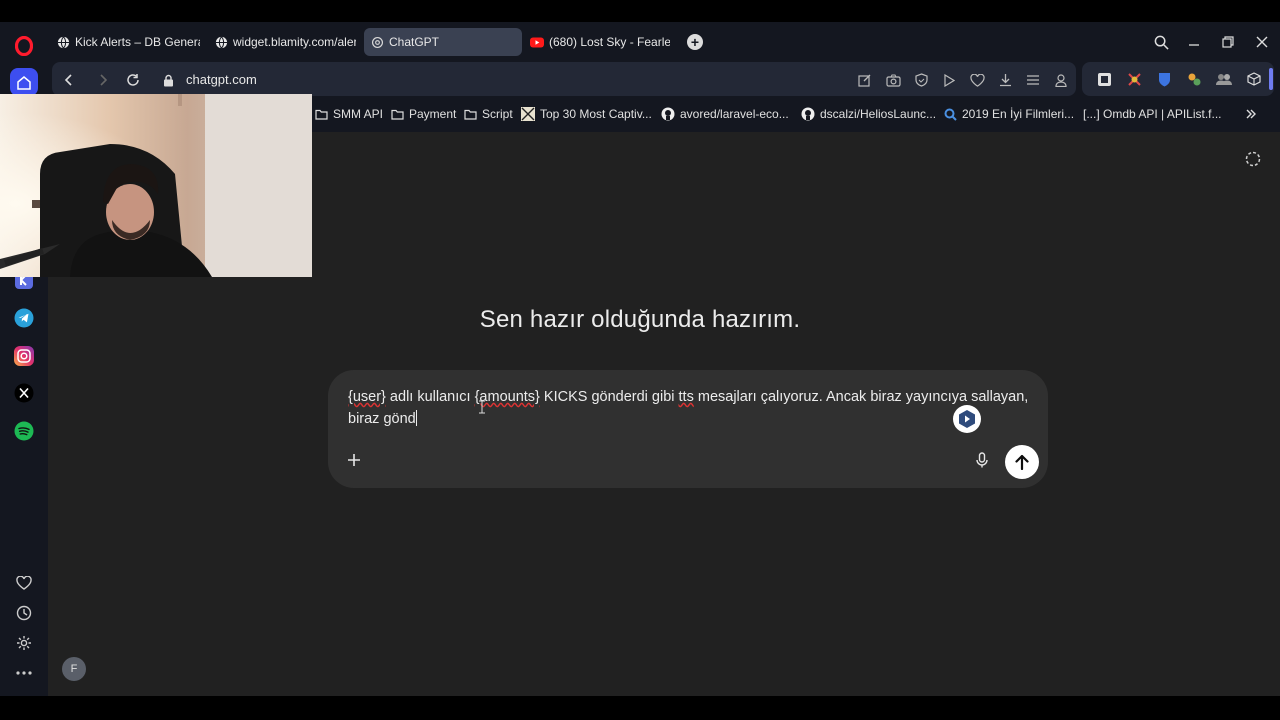 This screenshot has height=720, width=1280. Describe the element at coordinates (609, 397) in the screenshot. I see `prompt-text: KICKS gönderdi gibi` at that location.